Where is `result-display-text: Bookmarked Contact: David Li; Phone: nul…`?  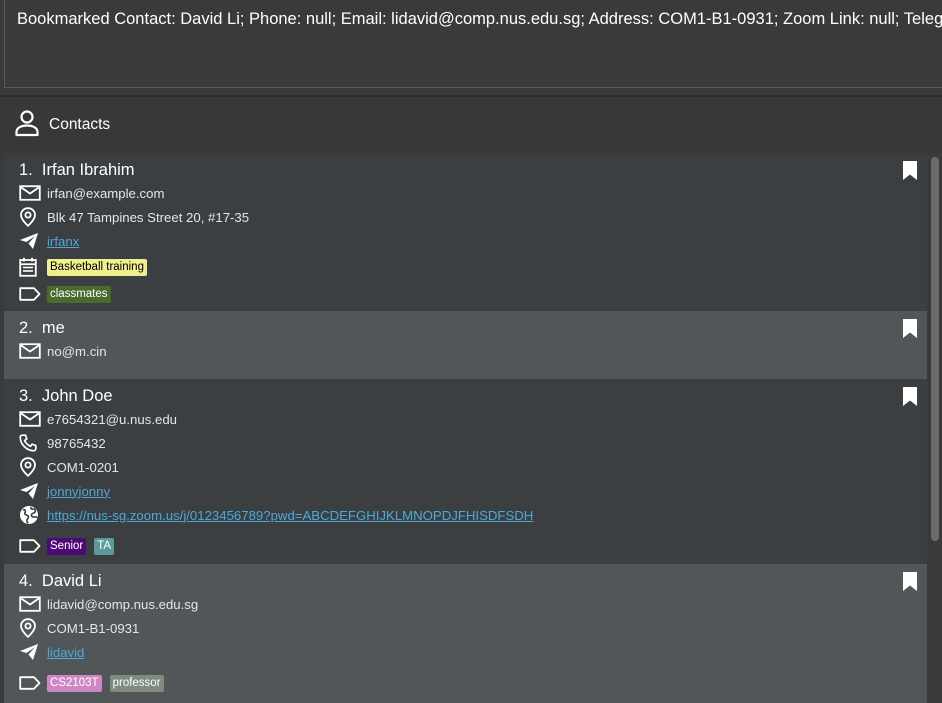 result-display-text: Bookmarked Contact: David Li; Phone: nul… is located at coordinates (479, 19).